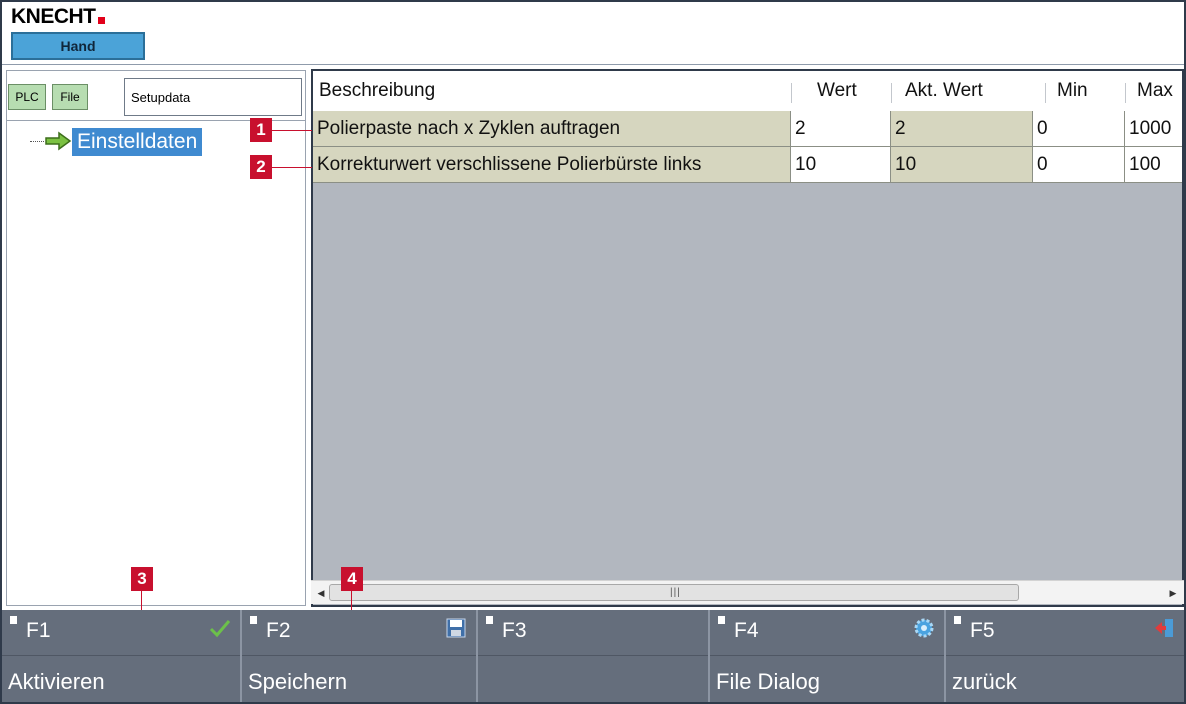 Image resolution: width=1186 pixels, height=704 pixels. I want to click on column-header-beschreibung: Beschreibung, so click(375, 91).